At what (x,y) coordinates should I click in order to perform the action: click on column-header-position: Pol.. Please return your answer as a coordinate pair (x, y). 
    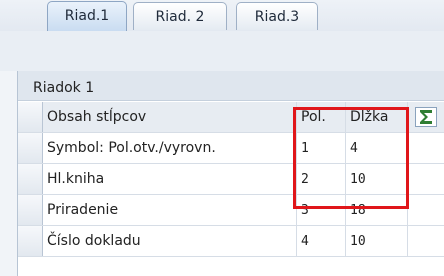
    Looking at the image, I should click on (321, 117).